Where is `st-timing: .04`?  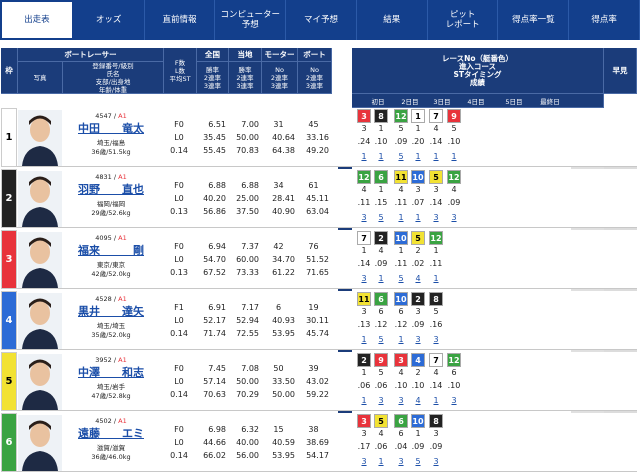 st-timing: .04 is located at coordinates (401, 446).